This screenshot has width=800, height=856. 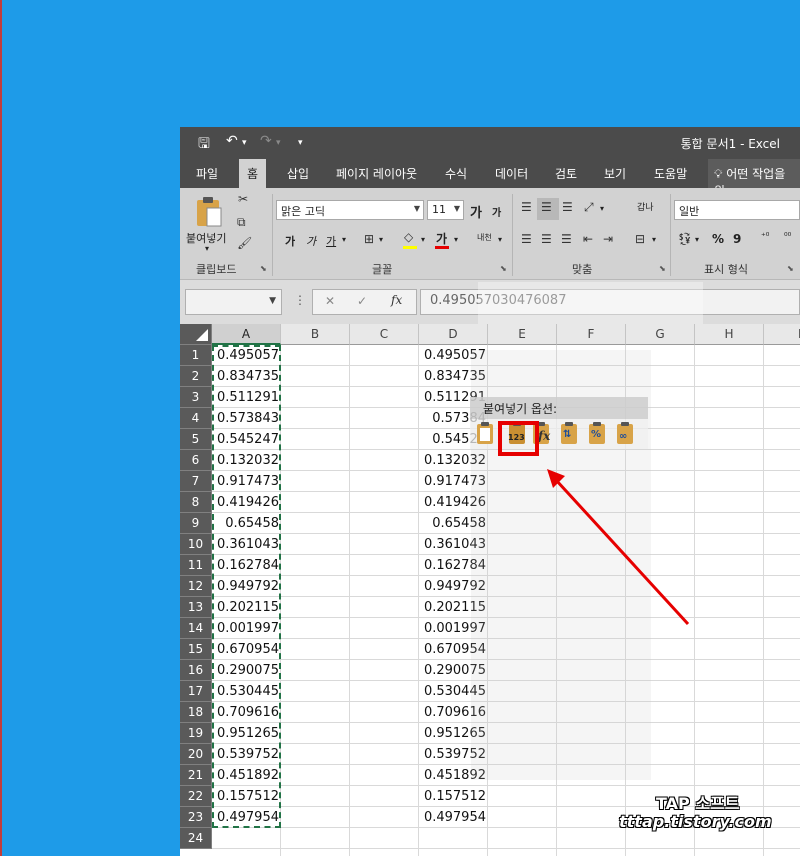 I want to click on accounting-format-icon: 💱︎, so click(x=684, y=239).